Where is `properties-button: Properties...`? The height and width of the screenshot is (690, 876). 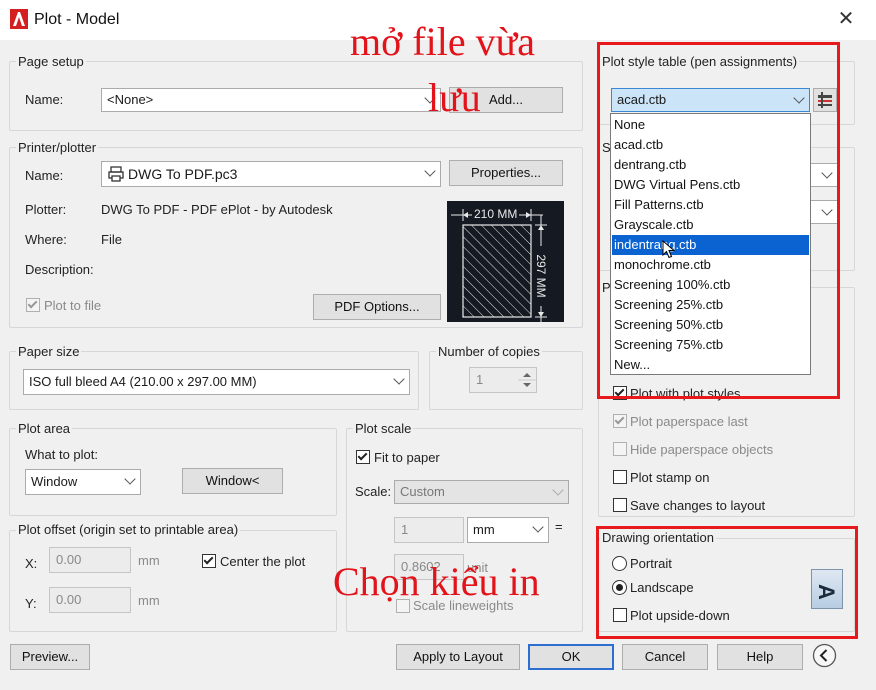
properties-button: Properties... is located at coordinates (506, 173).